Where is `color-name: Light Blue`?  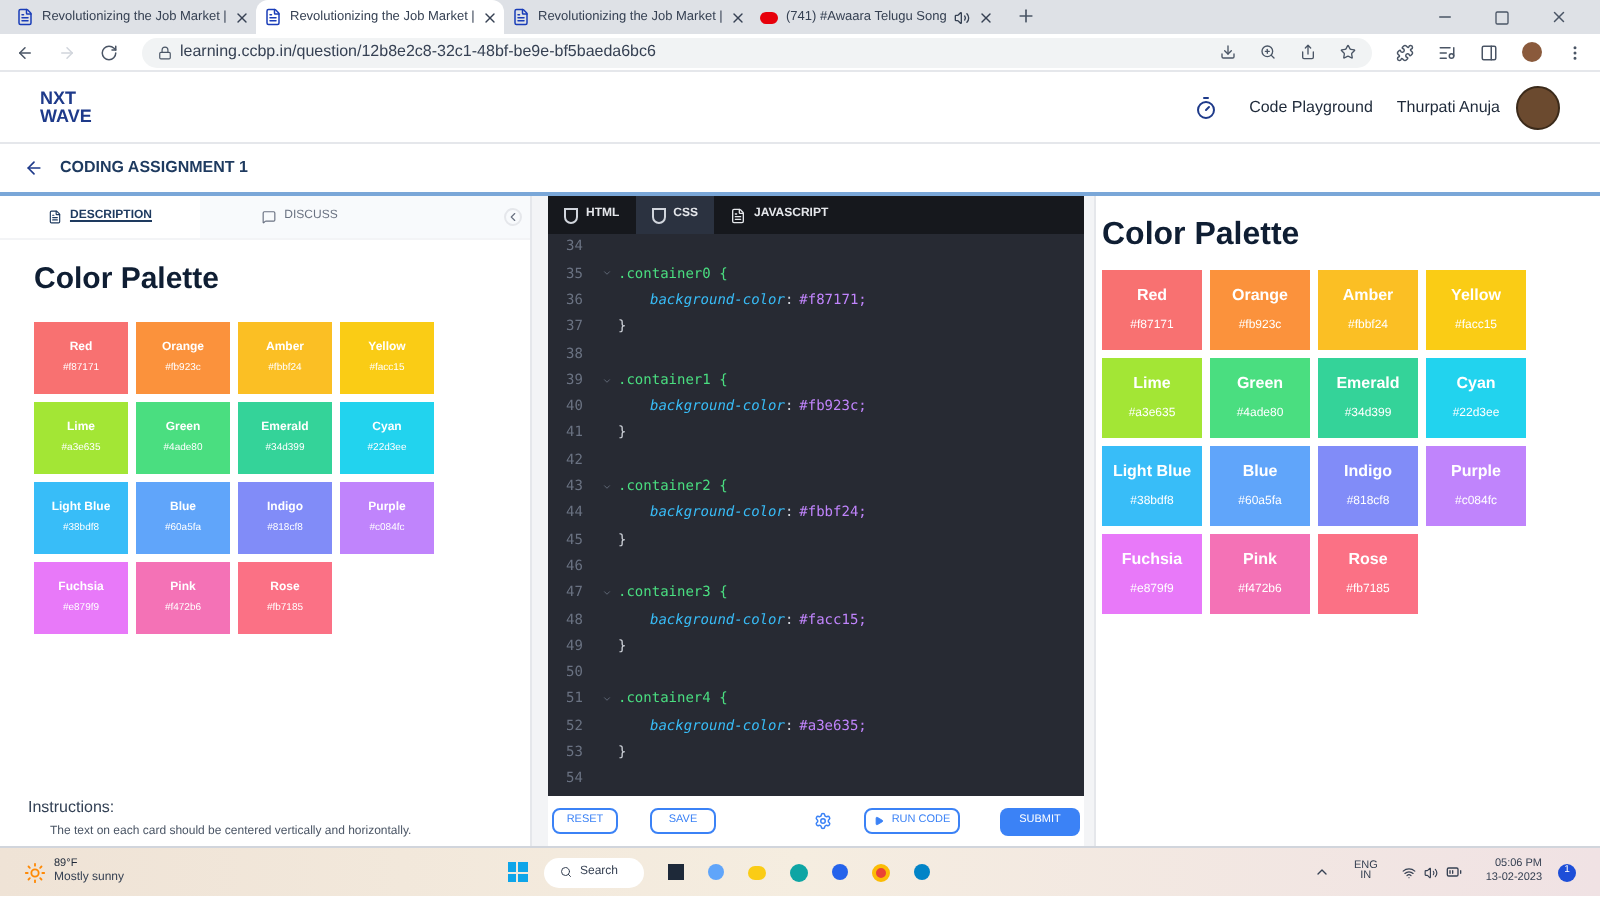
color-name: Light Blue is located at coordinates (1152, 472).